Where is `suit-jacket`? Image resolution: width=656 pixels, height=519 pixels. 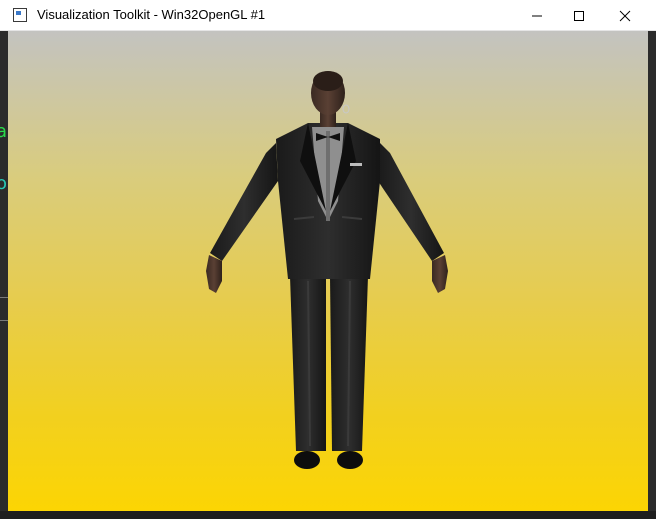
suit-jacket is located at coordinates (328, 201).